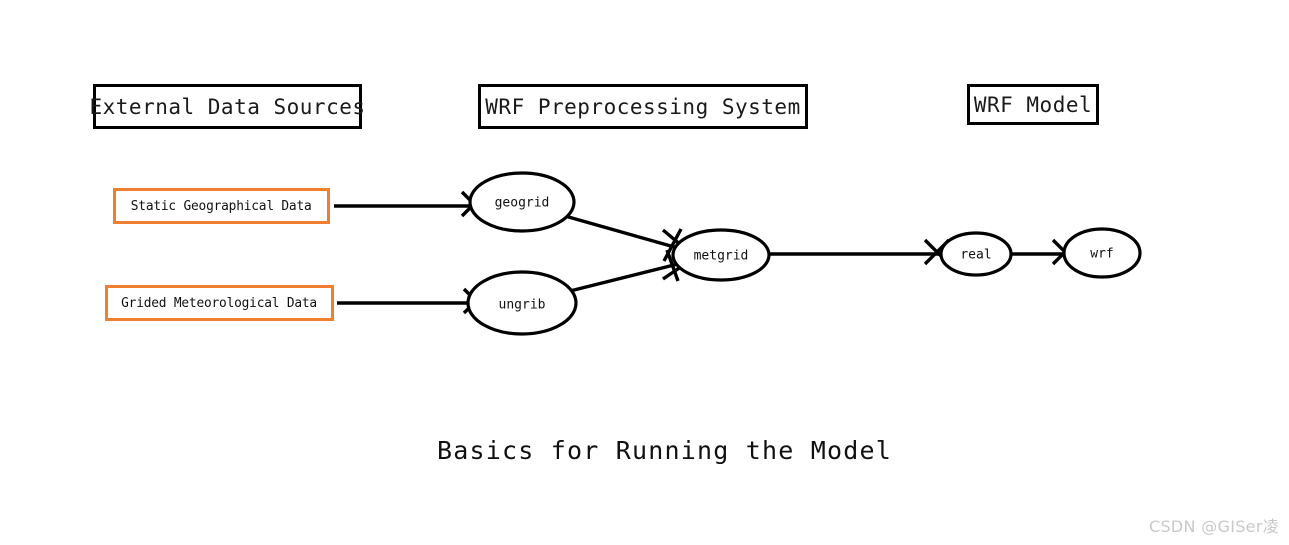 The image size is (1289, 545). Describe the element at coordinates (860, 252) in the screenshot. I see `edge-metgrid-to-real` at that location.